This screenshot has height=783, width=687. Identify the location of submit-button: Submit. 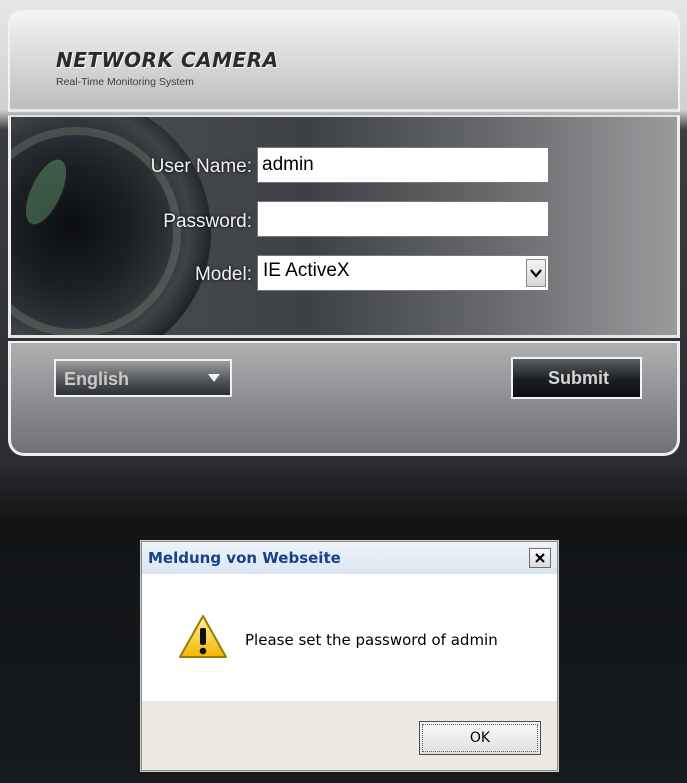
(576, 378).